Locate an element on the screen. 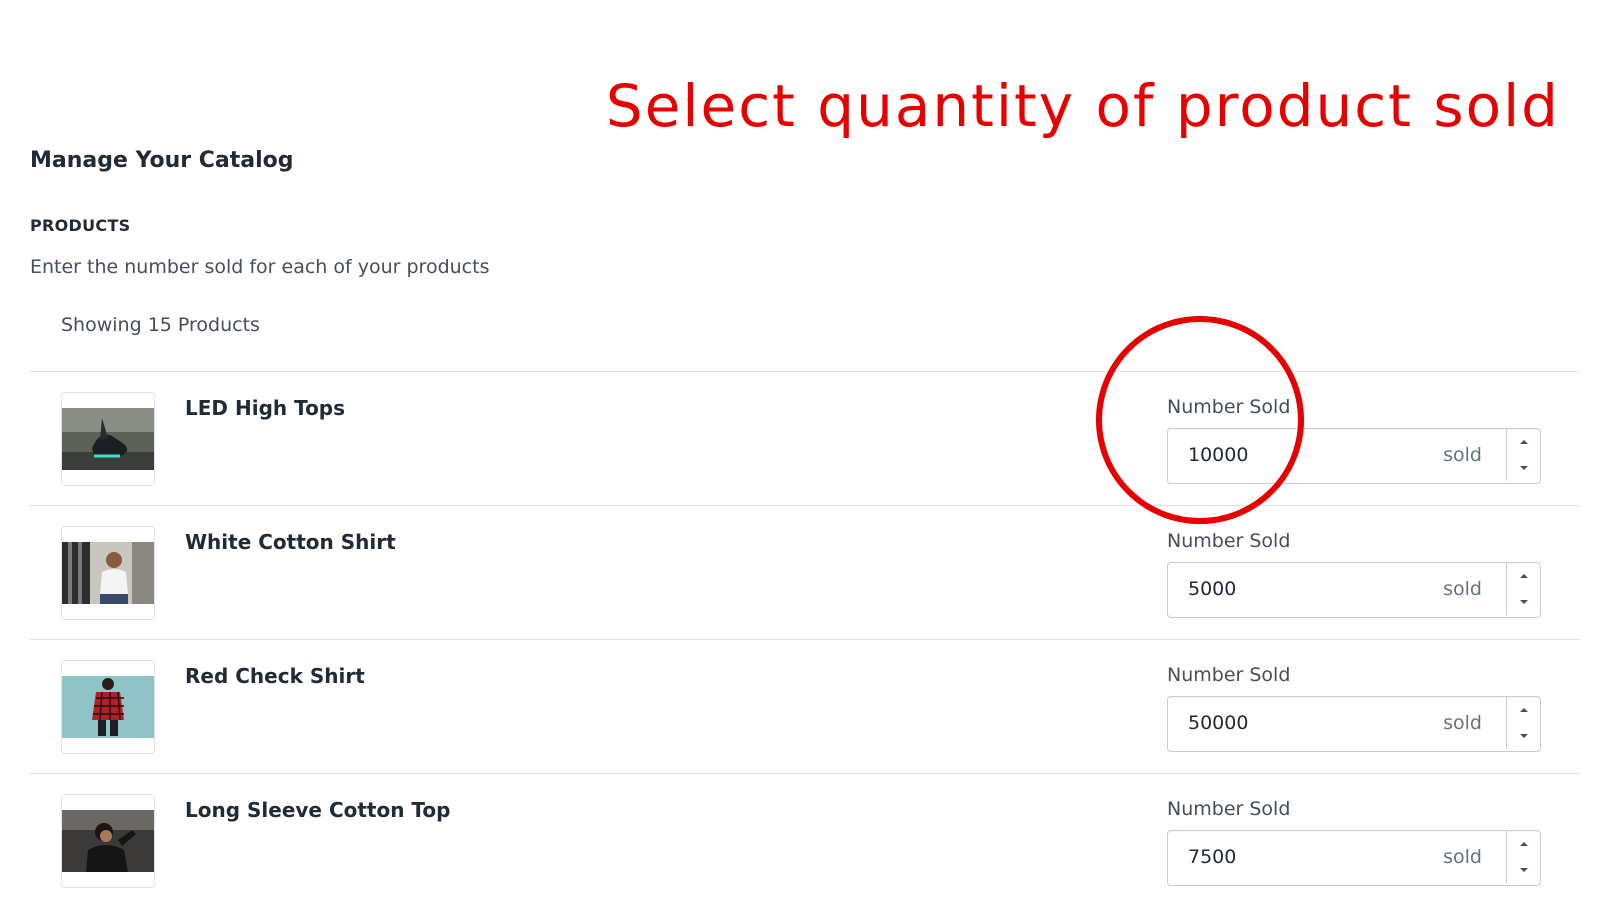  product-row: White Cotton Shirt Number Sold sold is located at coordinates (804, 573).